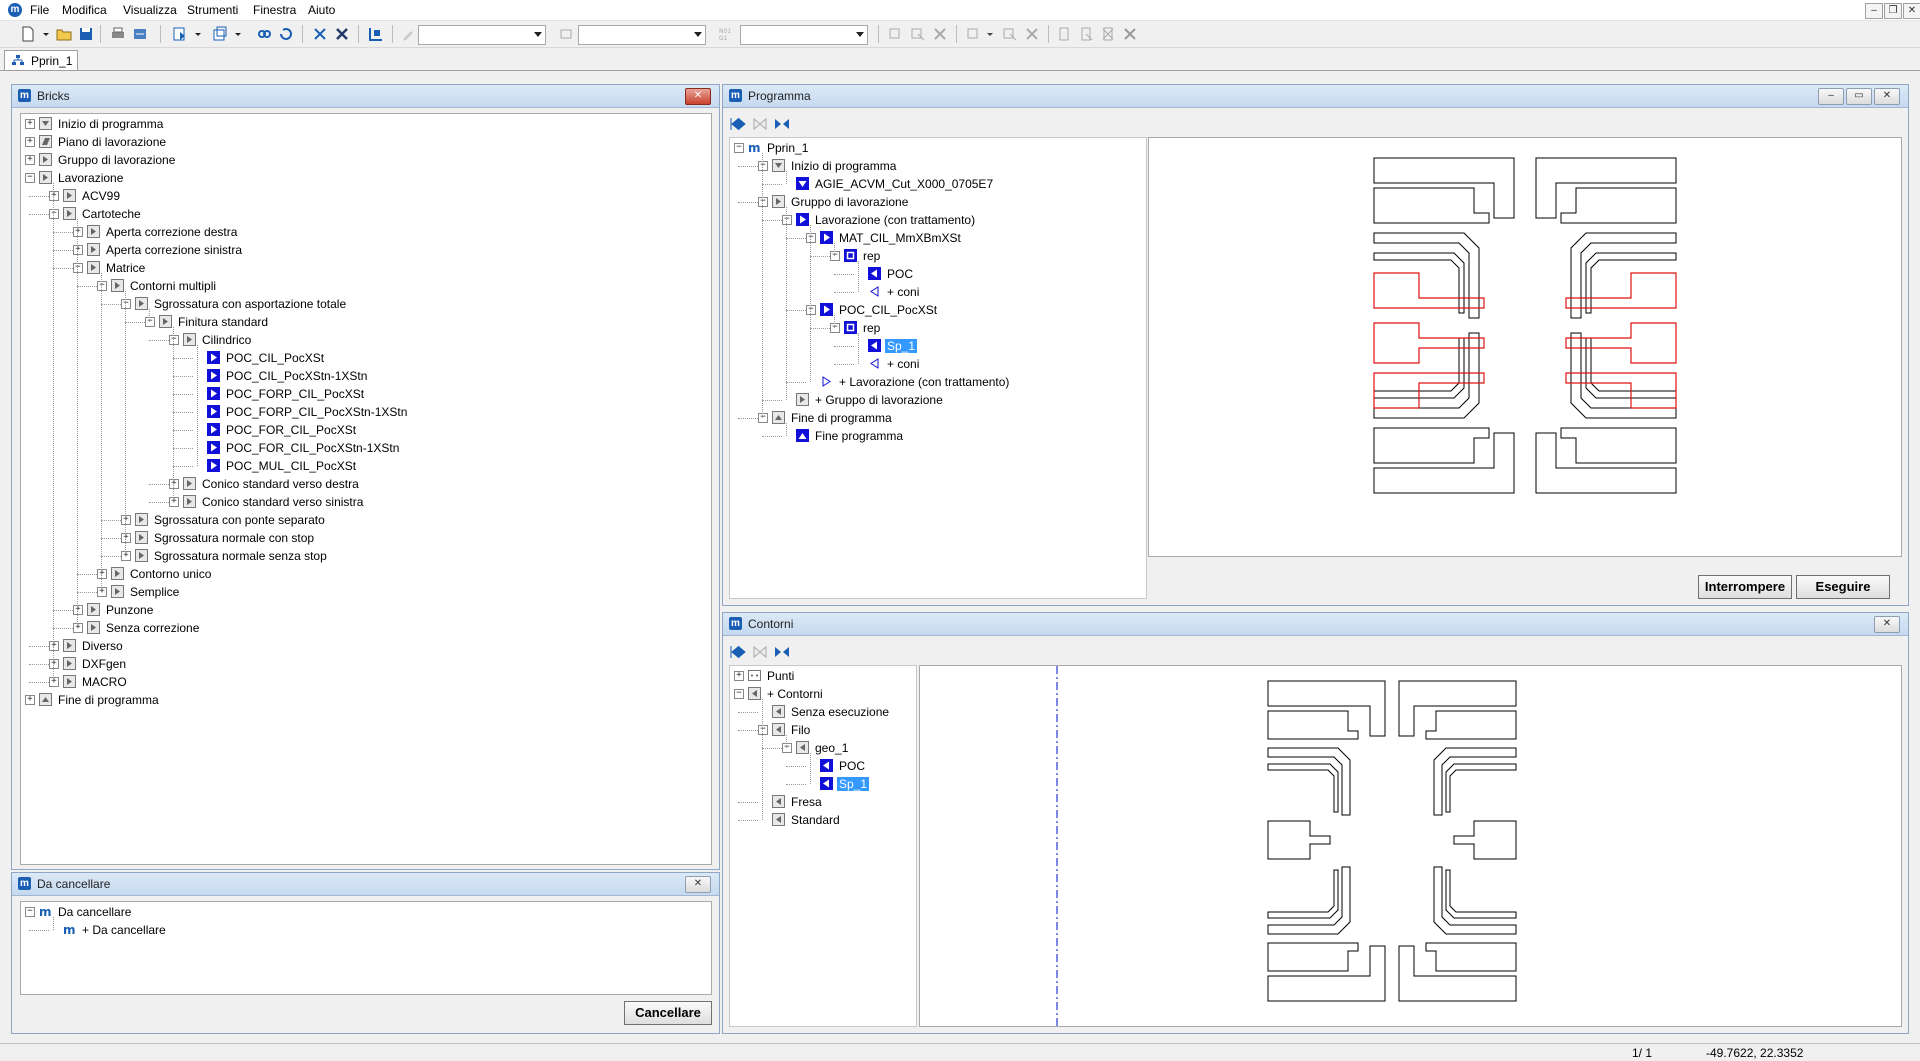  Describe the element at coordinates (366, 268) in the screenshot. I see `tree-item-matrice: − Matrice` at that location.